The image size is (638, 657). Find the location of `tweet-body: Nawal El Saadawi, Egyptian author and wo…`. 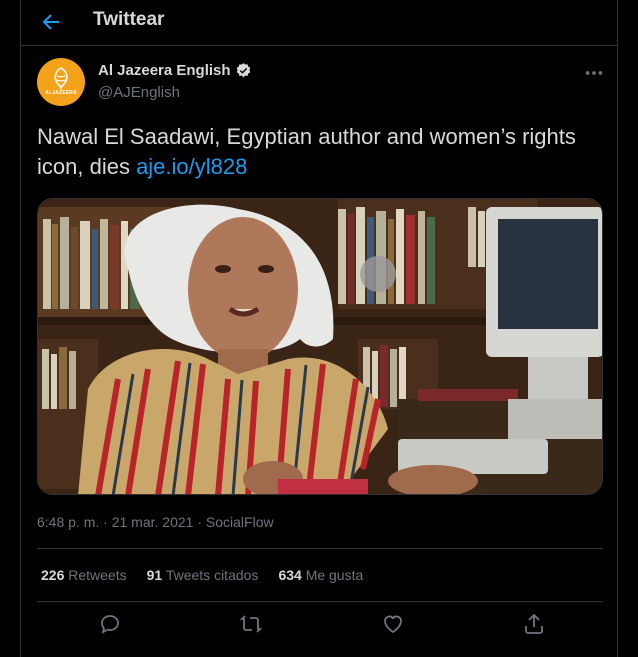

tweet-body: Nawal El Saadawi, Egyptian author and wo… is located at coordinates (306, 151).